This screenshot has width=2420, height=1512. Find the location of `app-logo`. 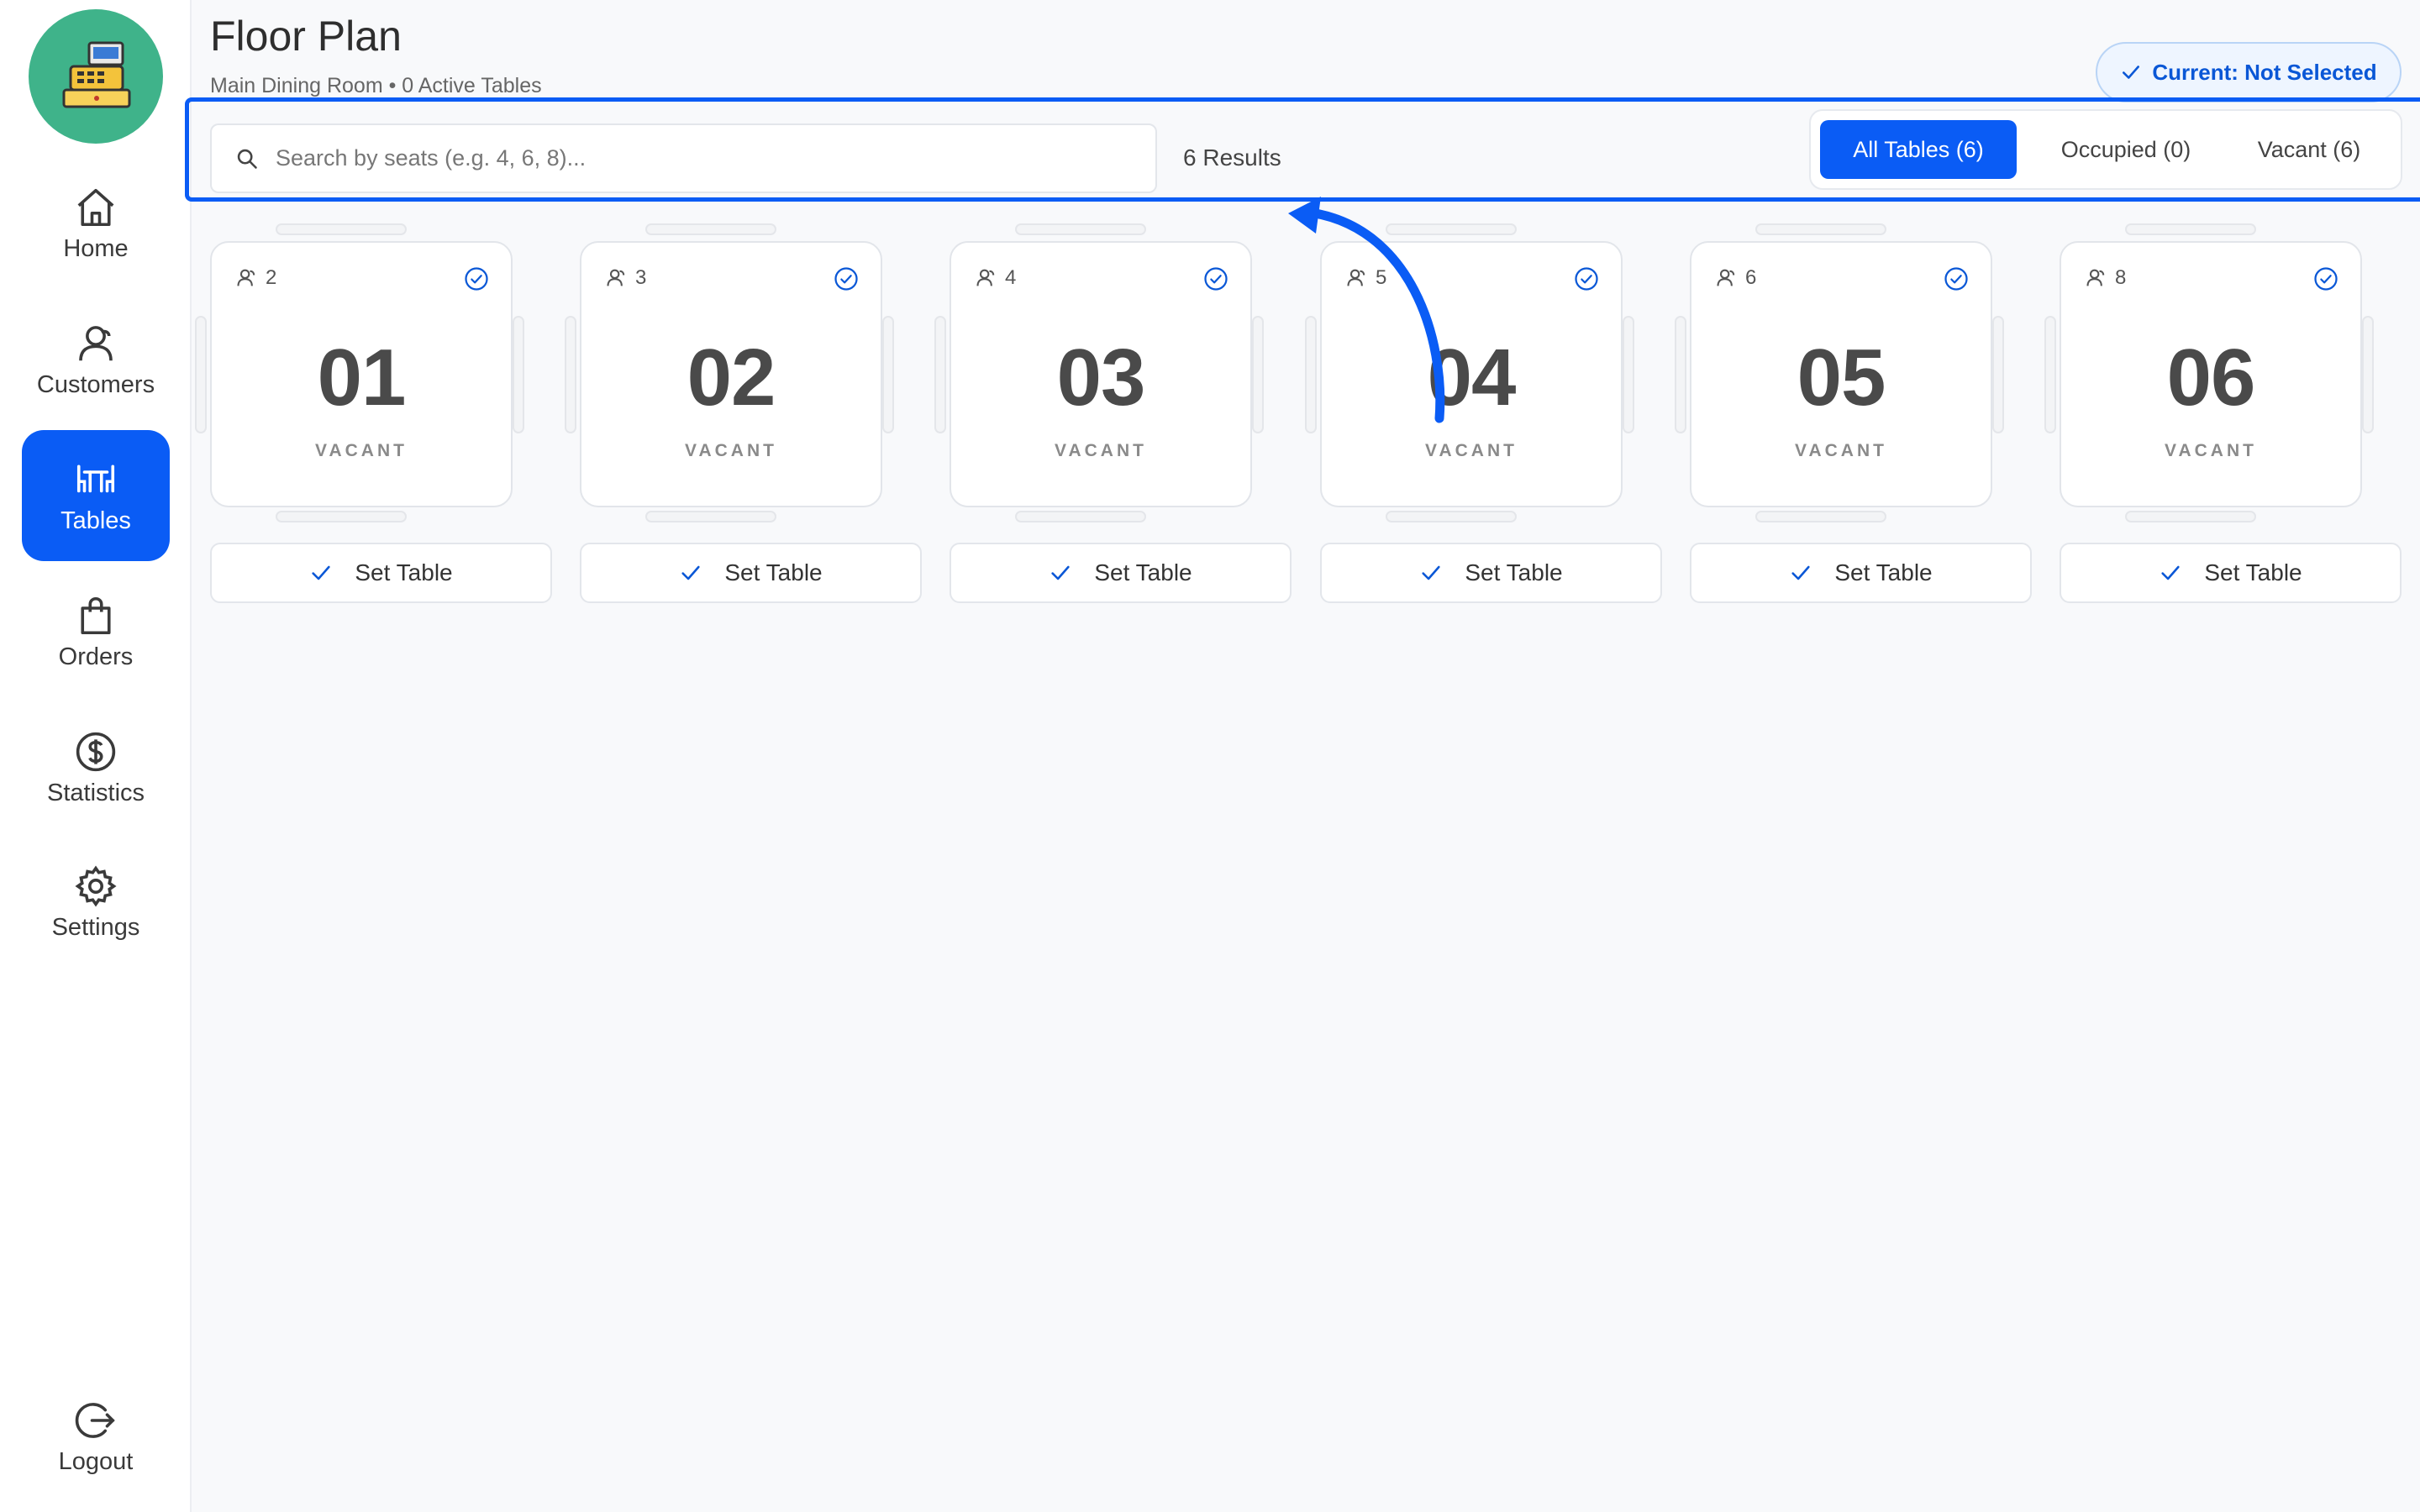

app-logo is located at coordinates (96, 76).